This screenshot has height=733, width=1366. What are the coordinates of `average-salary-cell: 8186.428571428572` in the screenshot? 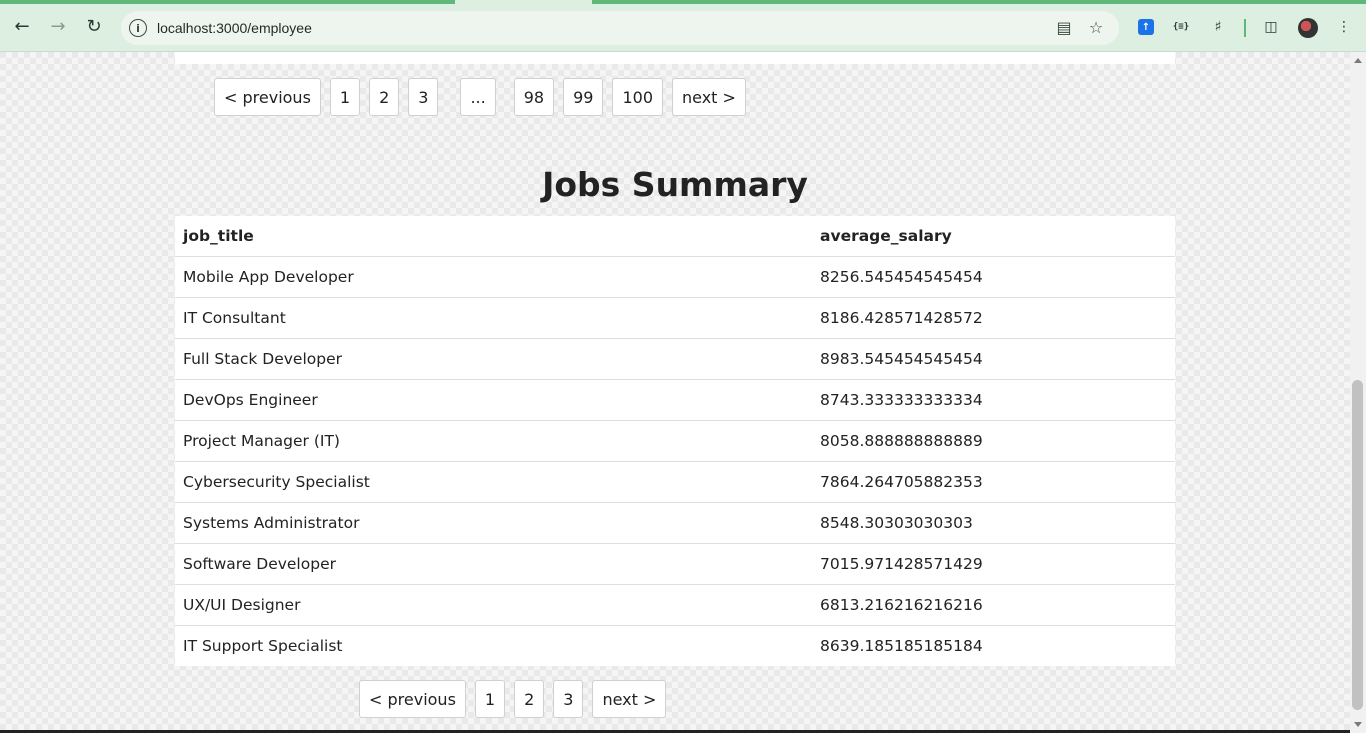 It's located at (993, 318).